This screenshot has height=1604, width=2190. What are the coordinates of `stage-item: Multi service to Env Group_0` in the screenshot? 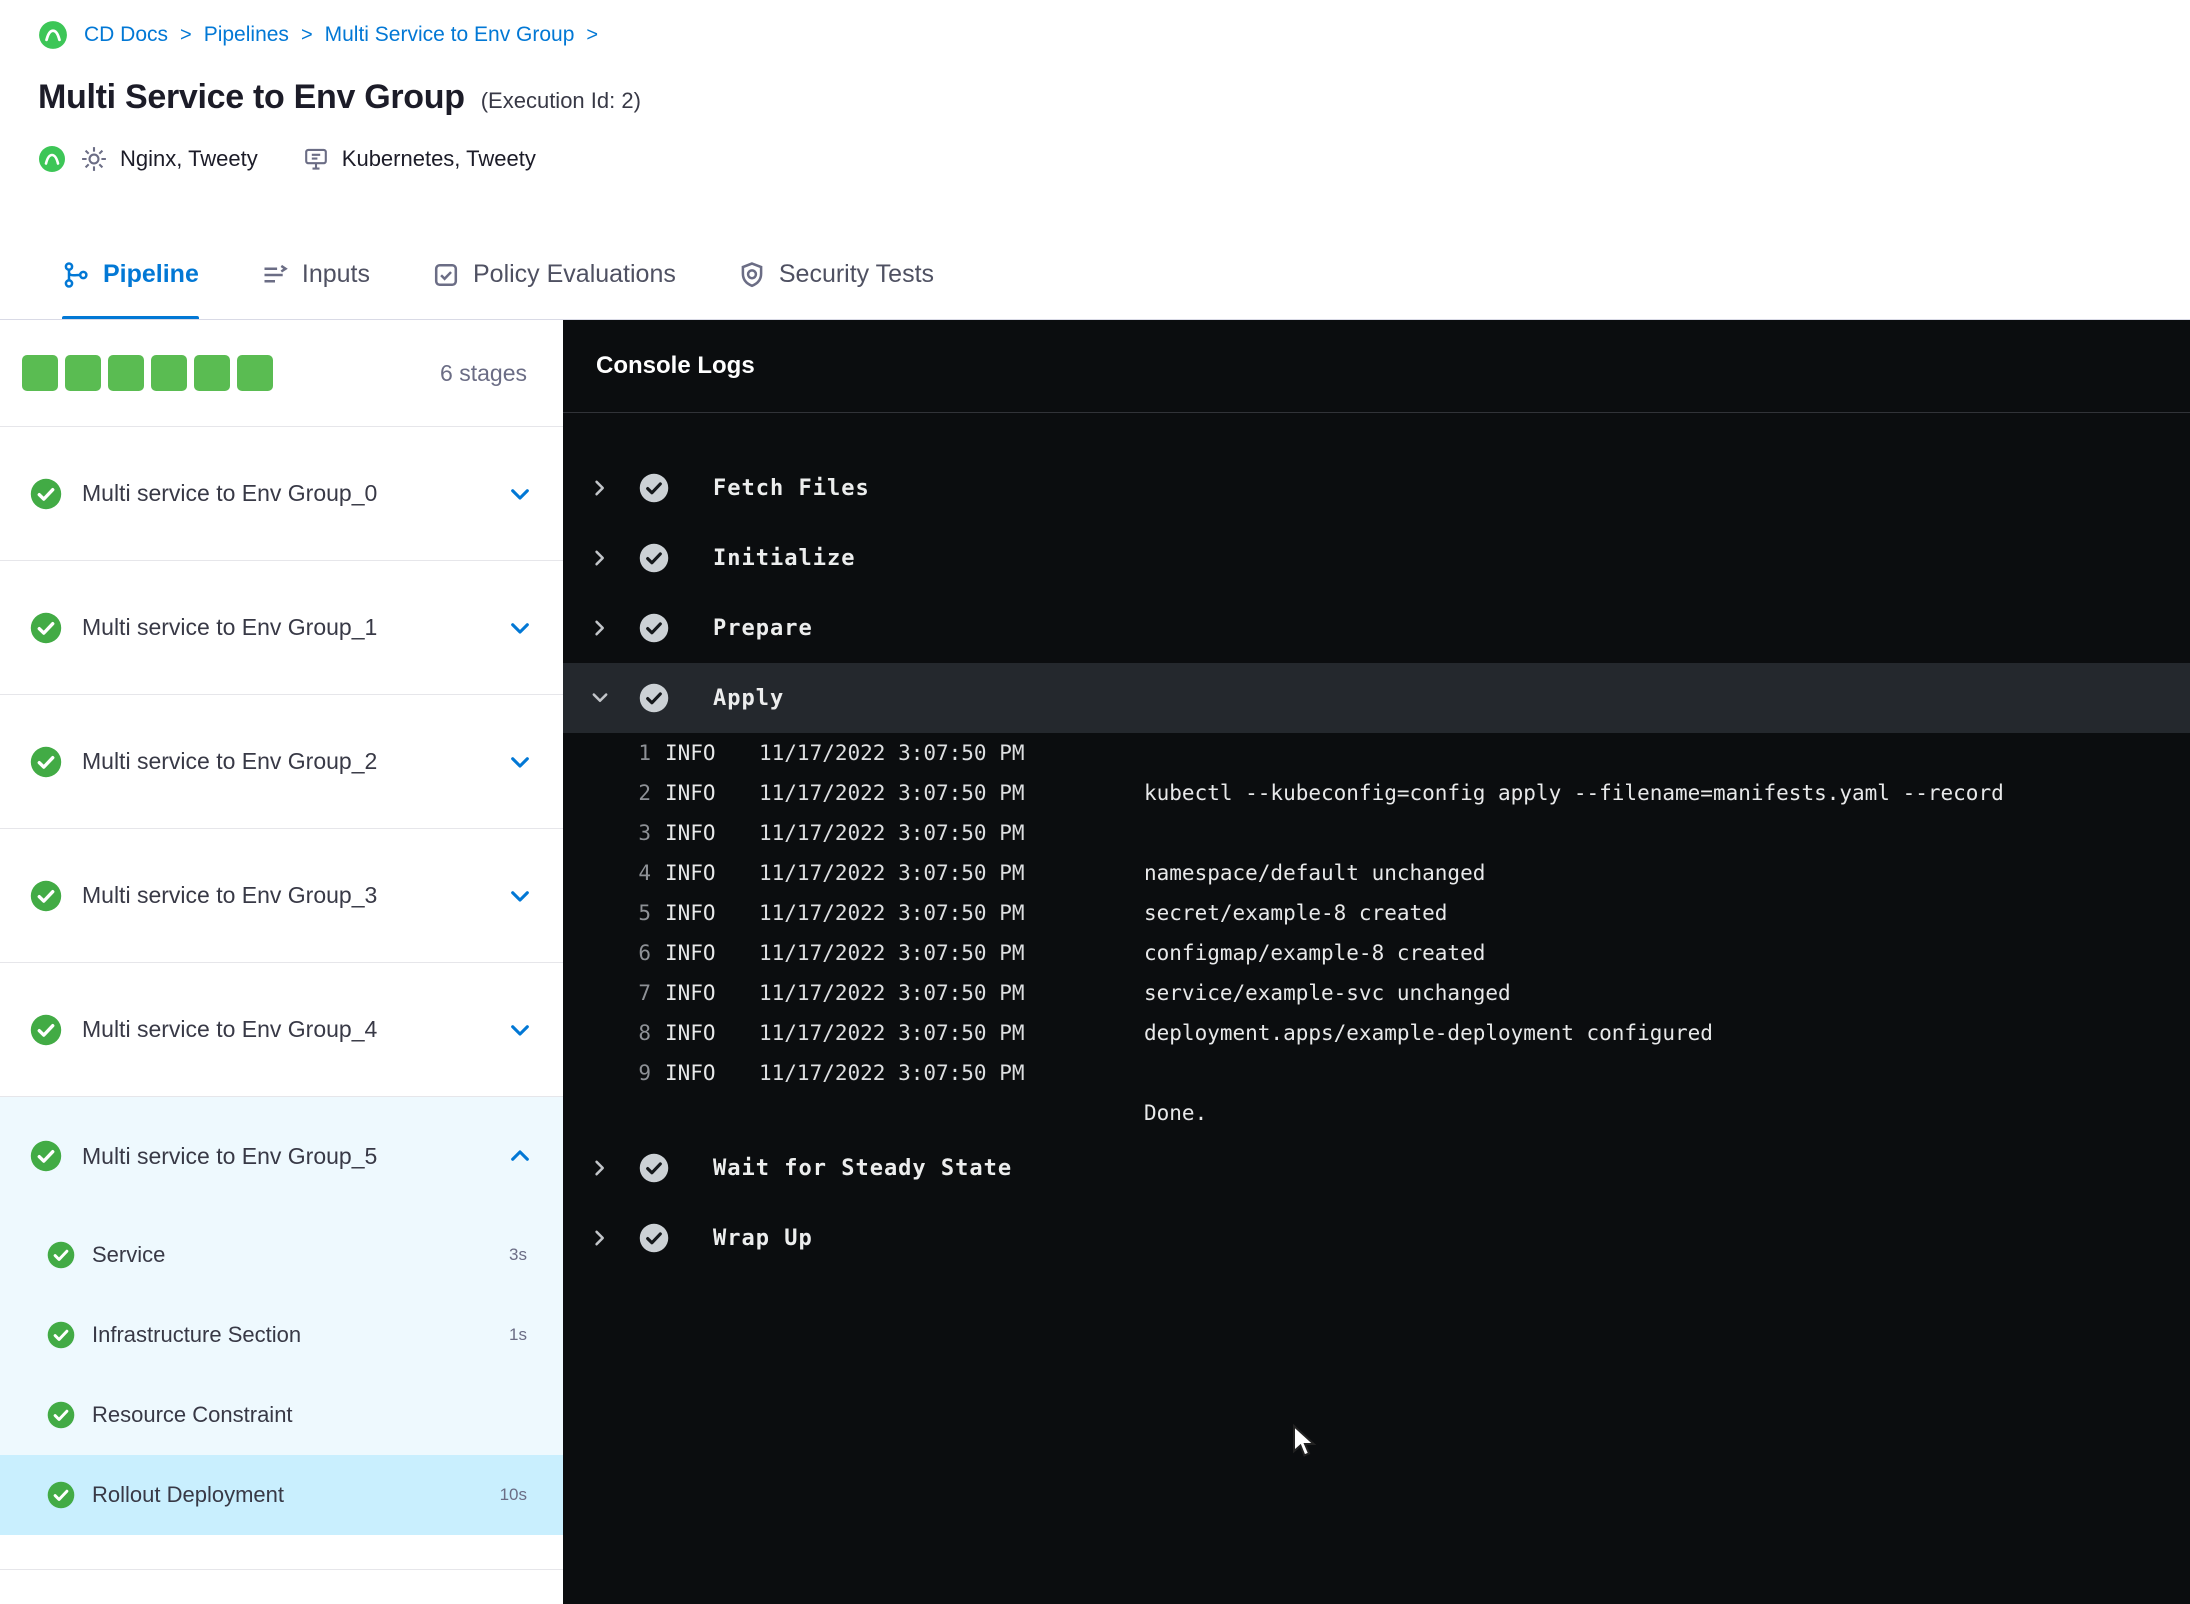 It's located at (281, 494).